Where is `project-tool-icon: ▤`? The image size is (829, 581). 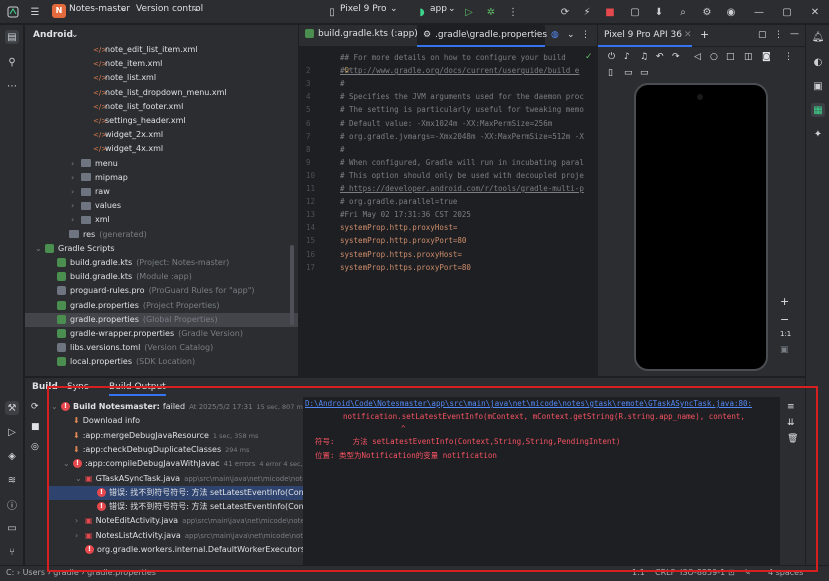
project-tool-icon: ▤ is located at coordinates (12, 37).